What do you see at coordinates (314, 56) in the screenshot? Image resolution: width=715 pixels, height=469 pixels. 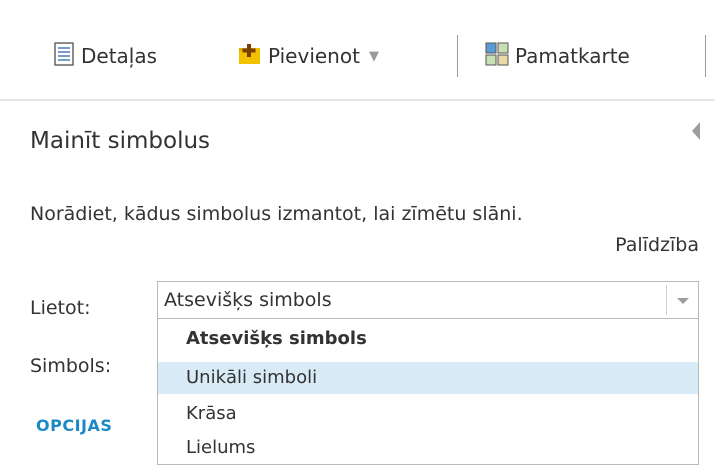 I see `add-label: Pievienot` at bounding box center [314, 56].